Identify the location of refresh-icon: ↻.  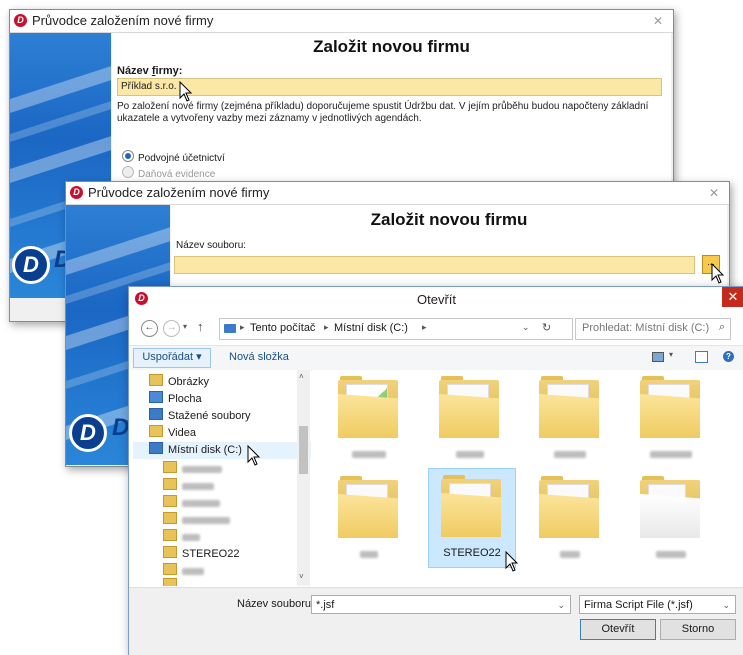
(546, 327).